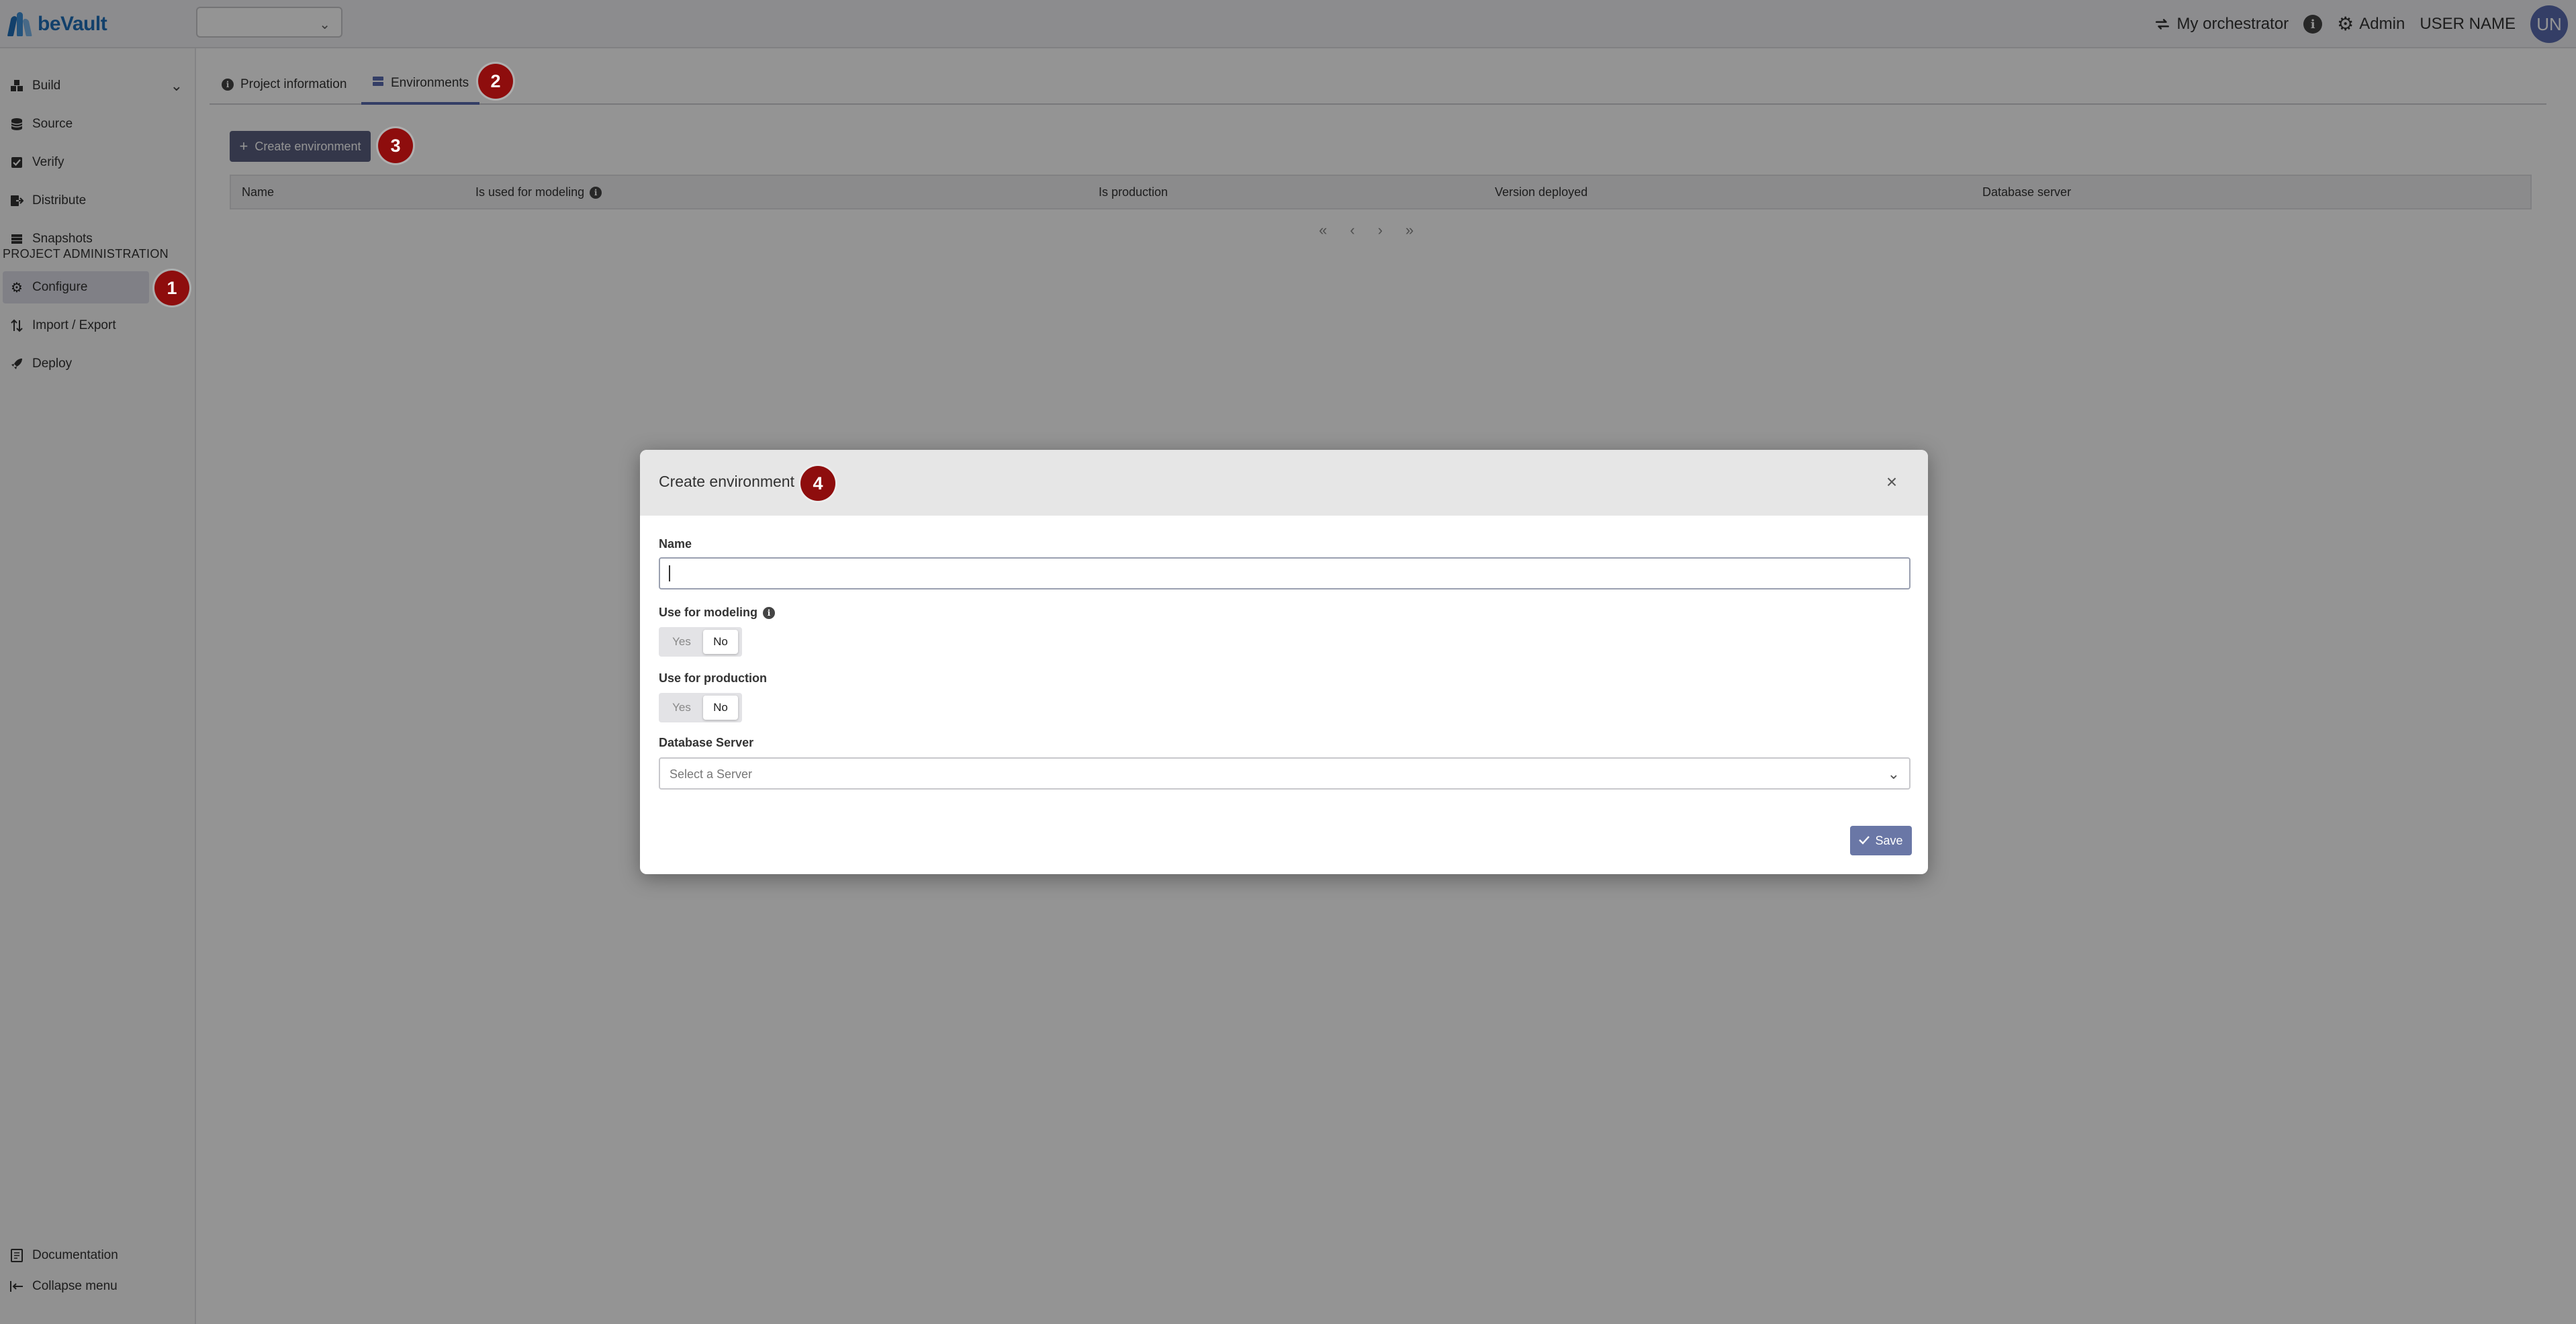  I want to click on callout-badge: 3, so click(395, 145).